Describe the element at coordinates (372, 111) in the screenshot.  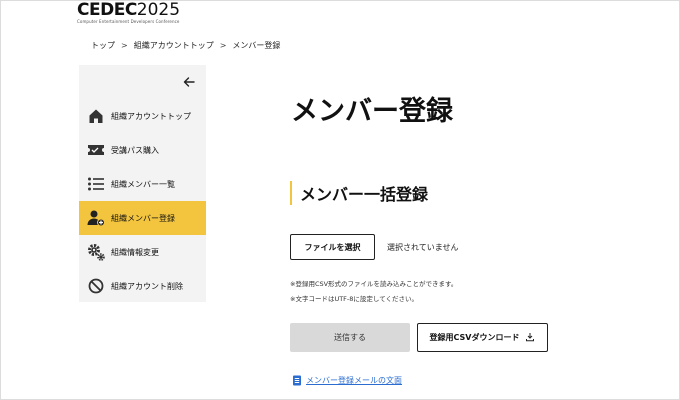
I see `page-title: メンバー登録` at that location.